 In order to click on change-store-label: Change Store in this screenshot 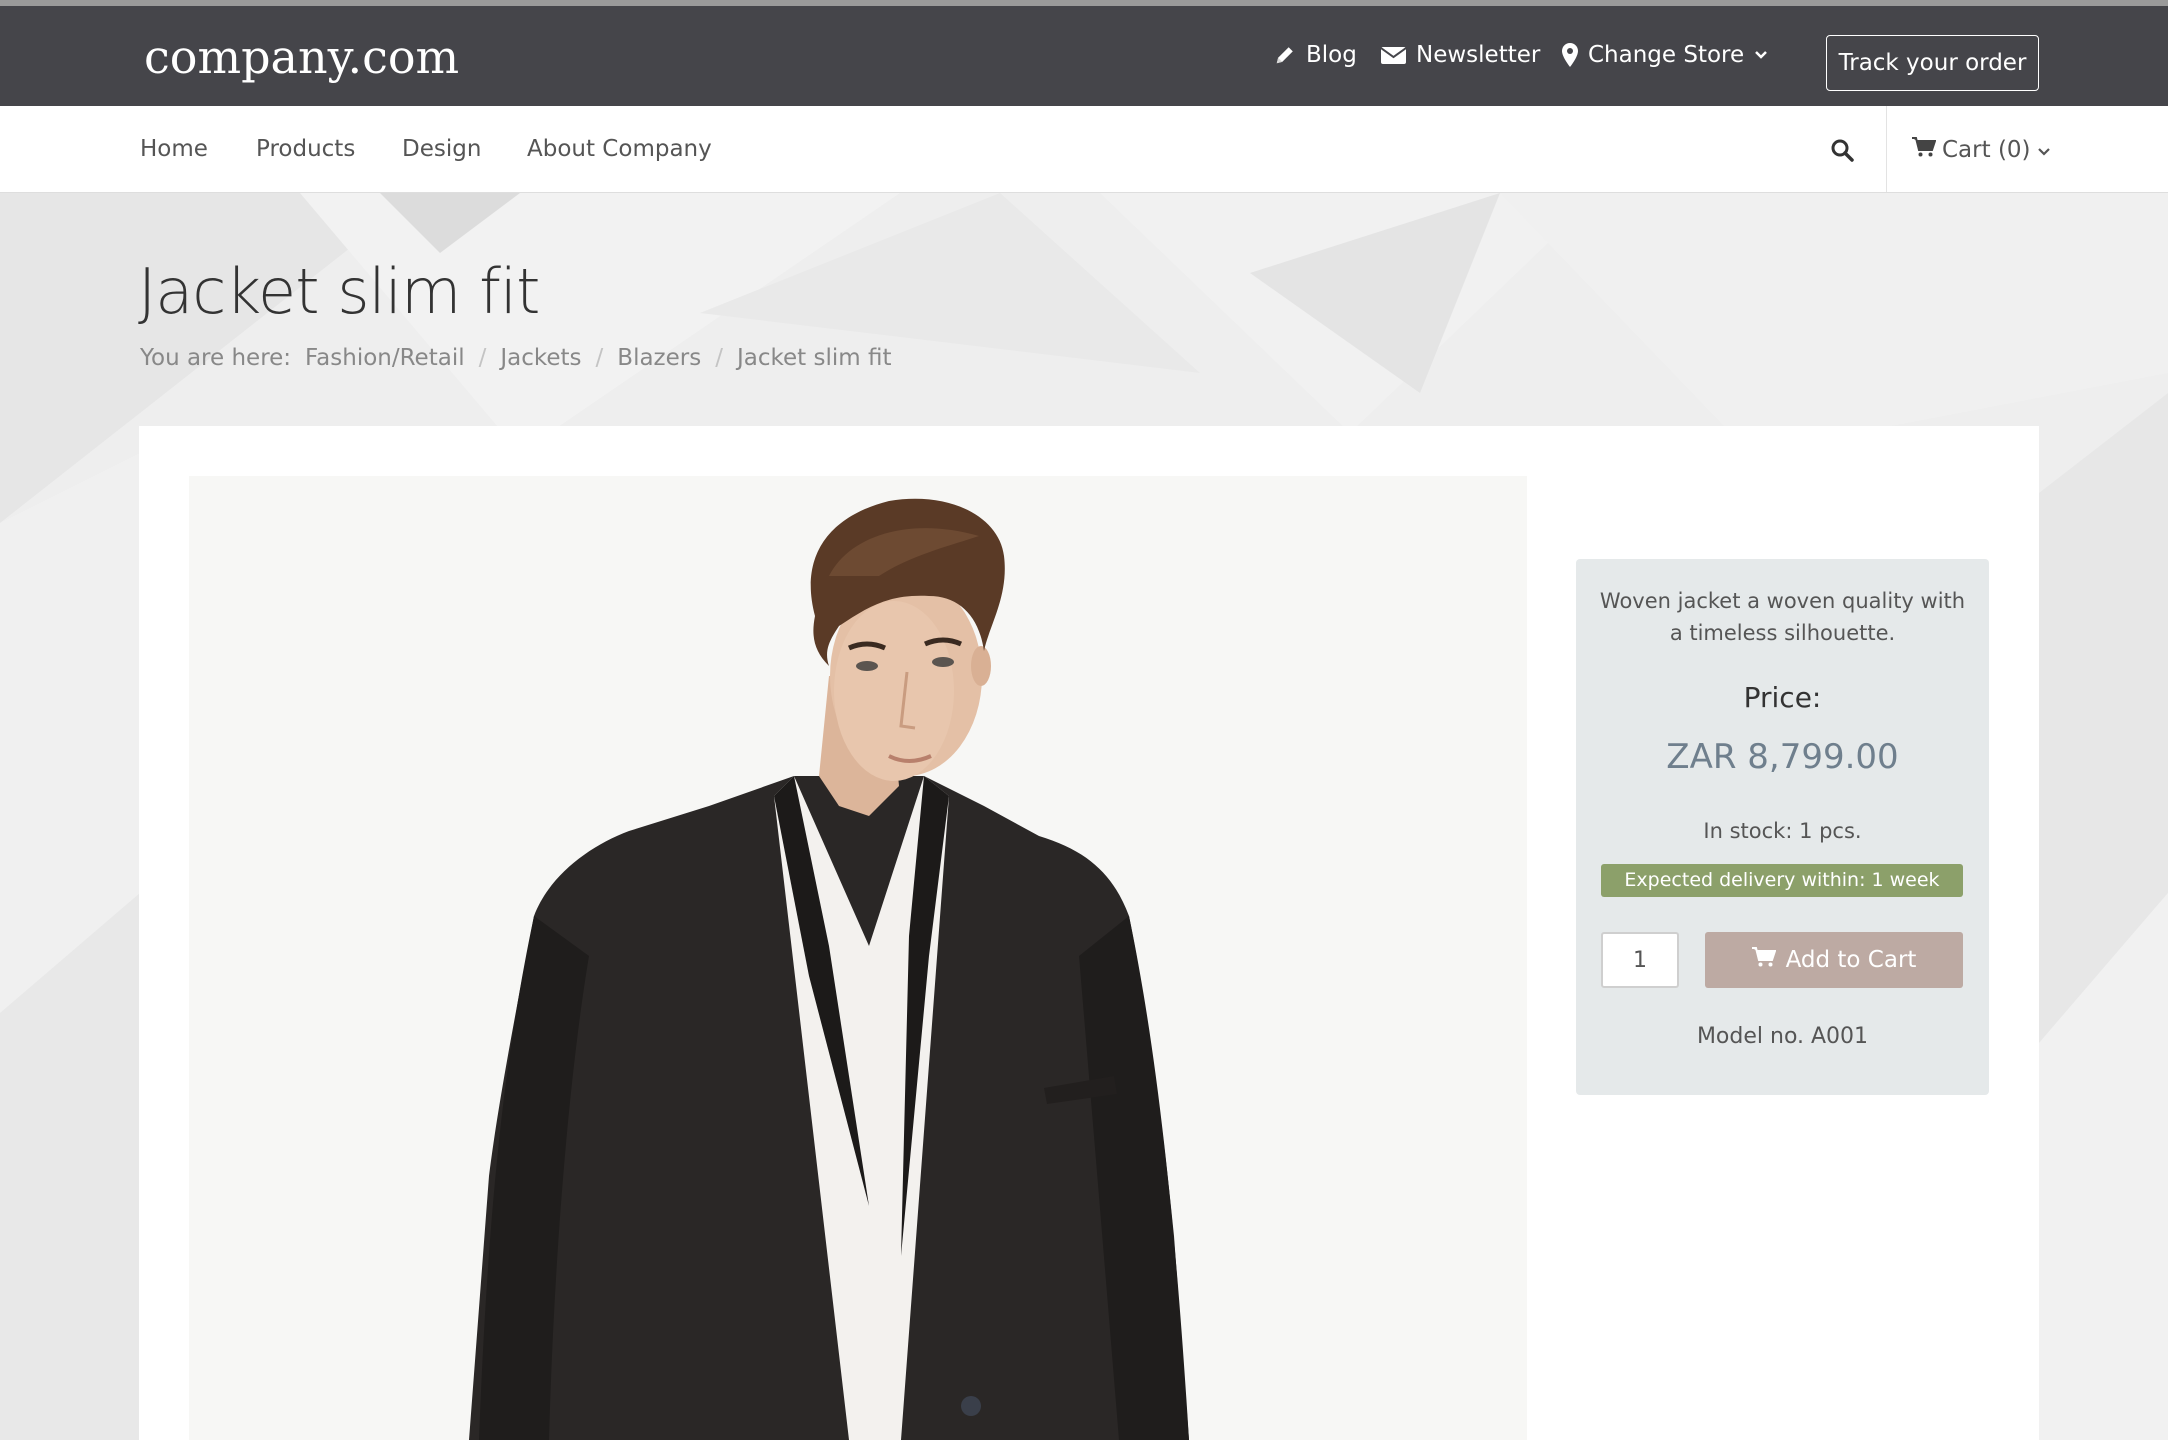, I will do `click(1666, 55)`.